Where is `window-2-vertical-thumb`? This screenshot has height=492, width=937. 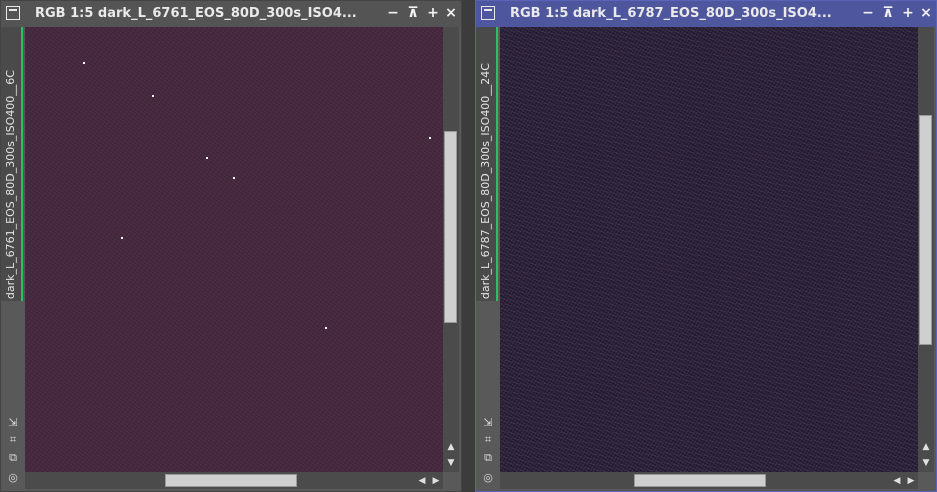
window-2-vertical-thumb is located at coordinates (925, 230).